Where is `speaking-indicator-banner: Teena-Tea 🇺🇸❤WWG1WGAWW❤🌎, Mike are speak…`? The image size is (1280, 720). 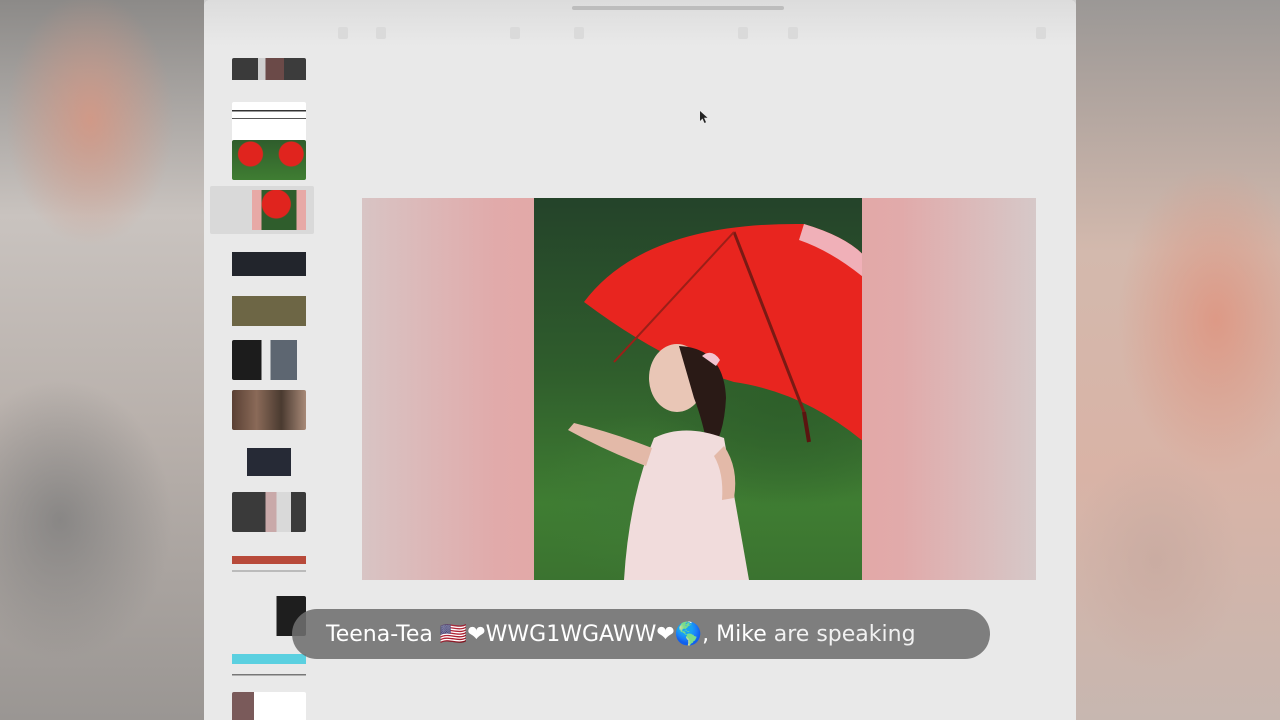
speaking-indicator-banner: Teena-Tea 🇺🇸❤WWG1WGAWW❤🌎, Mike are speak… is located at coordinates (641, 634).